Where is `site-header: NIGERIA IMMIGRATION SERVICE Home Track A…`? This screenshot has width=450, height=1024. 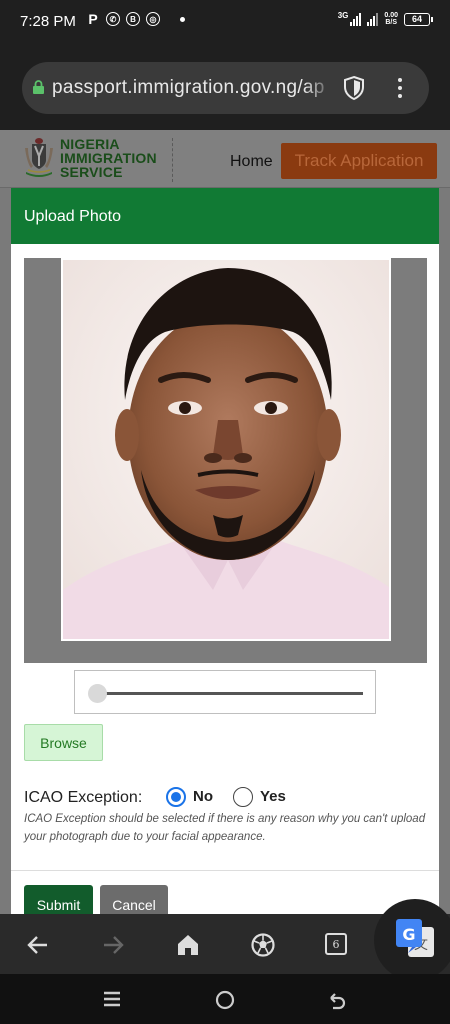
site-header: NIGERIA IMMIGRATION SERVICE Home Track A… is located at coordinates (225, 159).